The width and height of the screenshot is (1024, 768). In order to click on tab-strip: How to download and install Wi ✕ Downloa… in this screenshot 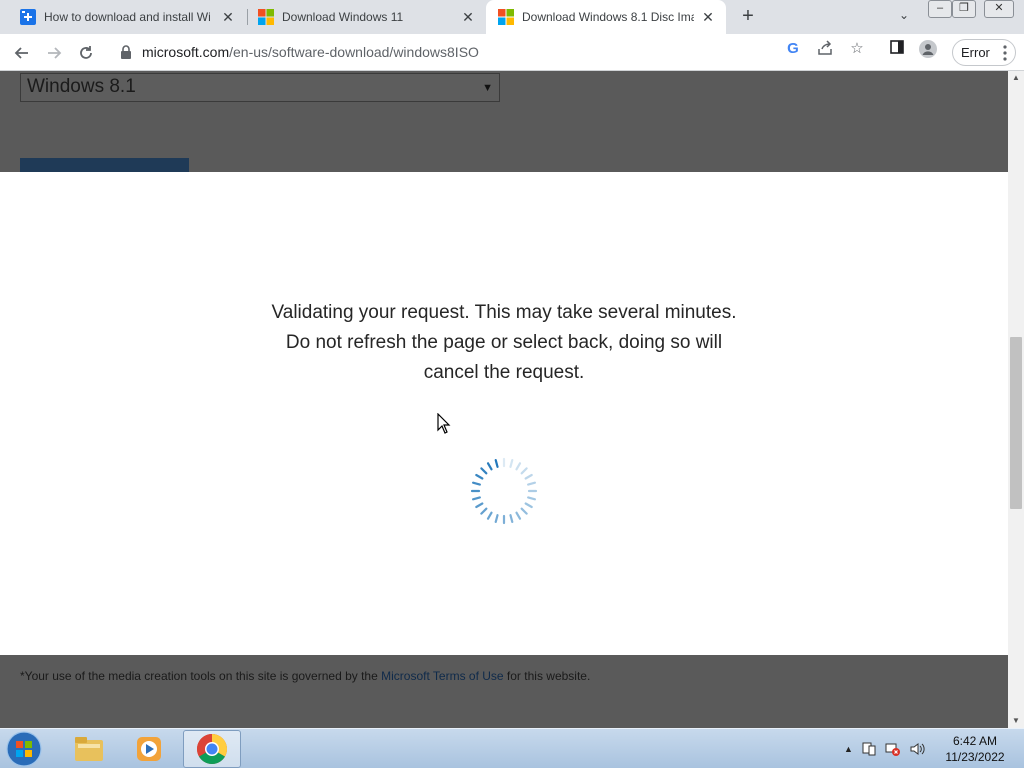, I will do `click(512, 17)`.